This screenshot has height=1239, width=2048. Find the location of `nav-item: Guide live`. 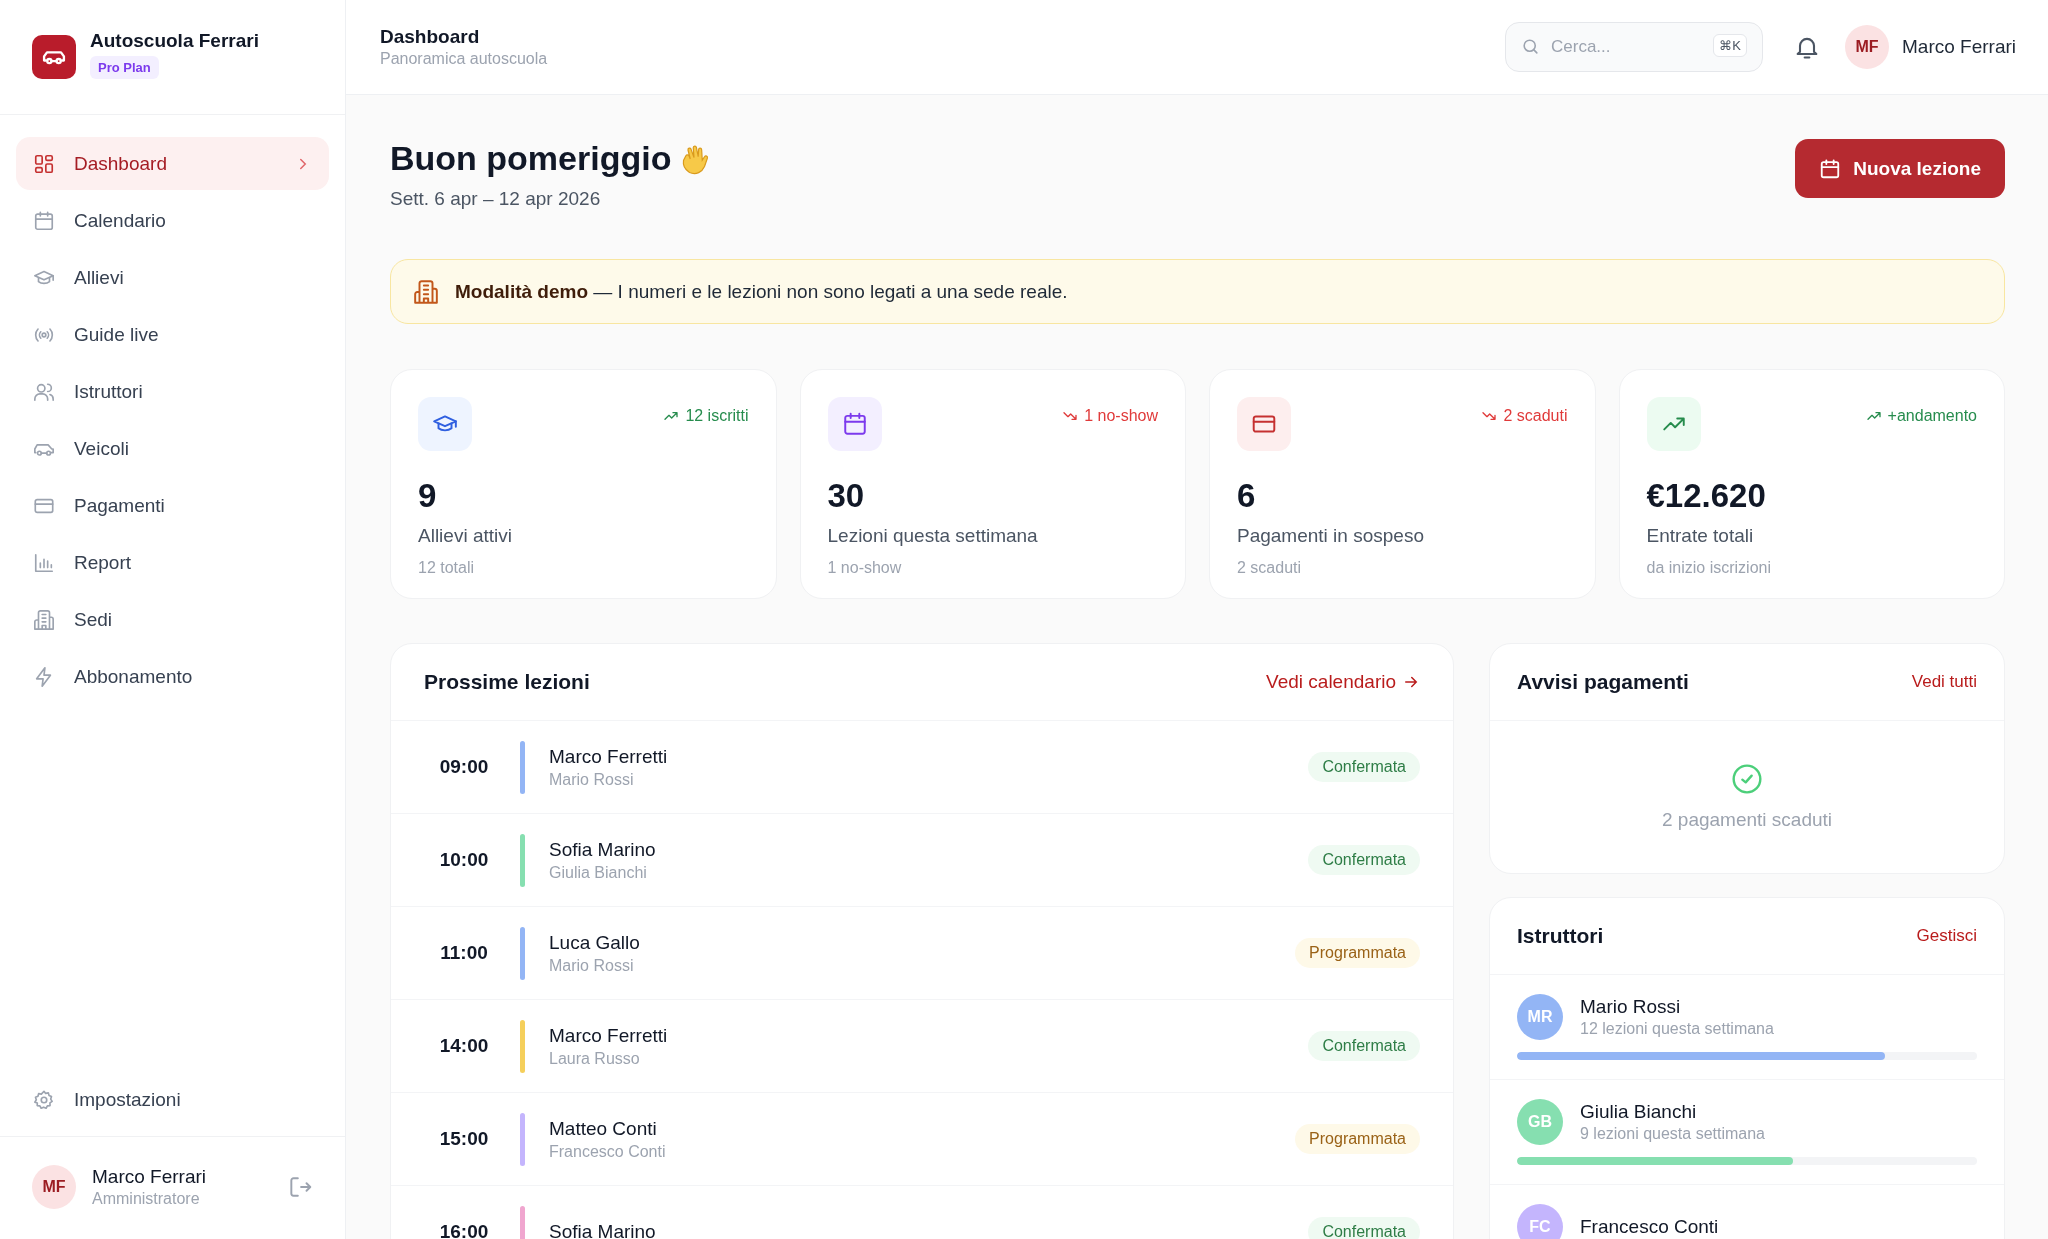

nav-item: Guide live is located at coordinates (172, 334).